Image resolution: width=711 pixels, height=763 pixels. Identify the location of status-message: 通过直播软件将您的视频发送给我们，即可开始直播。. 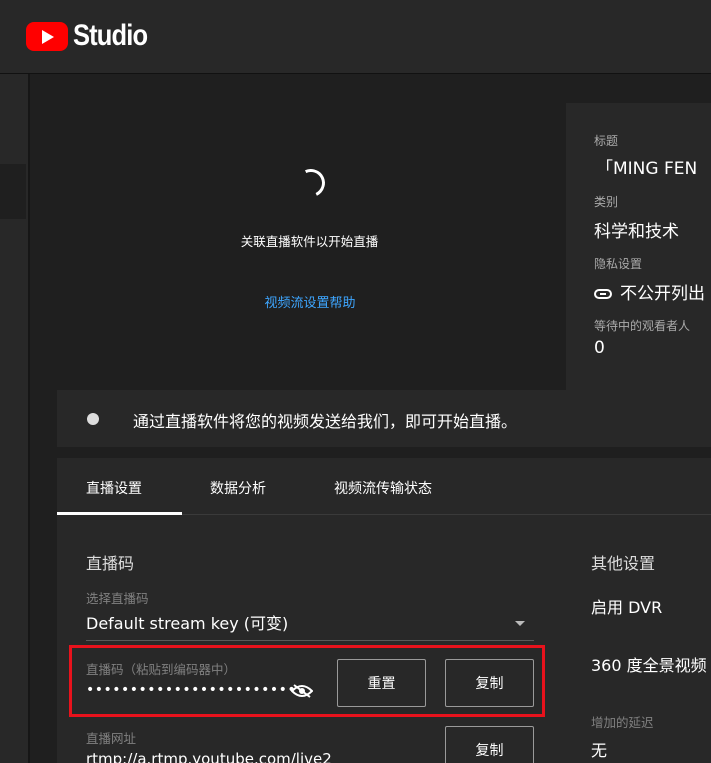
(325, 421).